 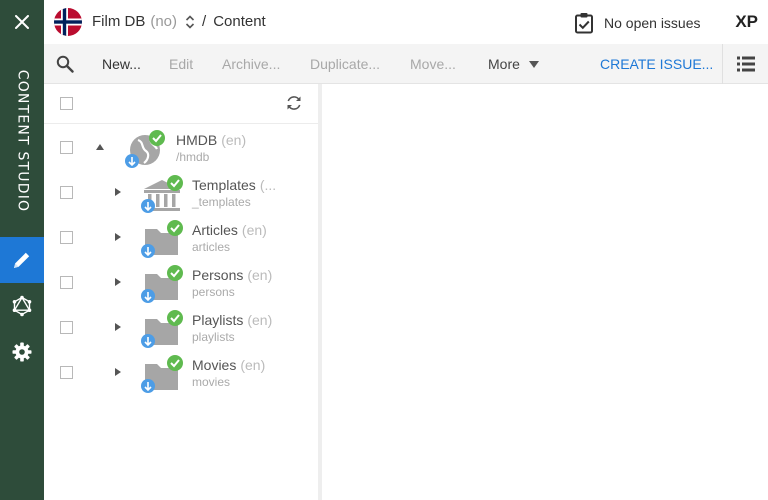 What do you see at coordinates (221, 202) in the screenshot?
I see `node-path: _templates` at bounding box center [221, 202].